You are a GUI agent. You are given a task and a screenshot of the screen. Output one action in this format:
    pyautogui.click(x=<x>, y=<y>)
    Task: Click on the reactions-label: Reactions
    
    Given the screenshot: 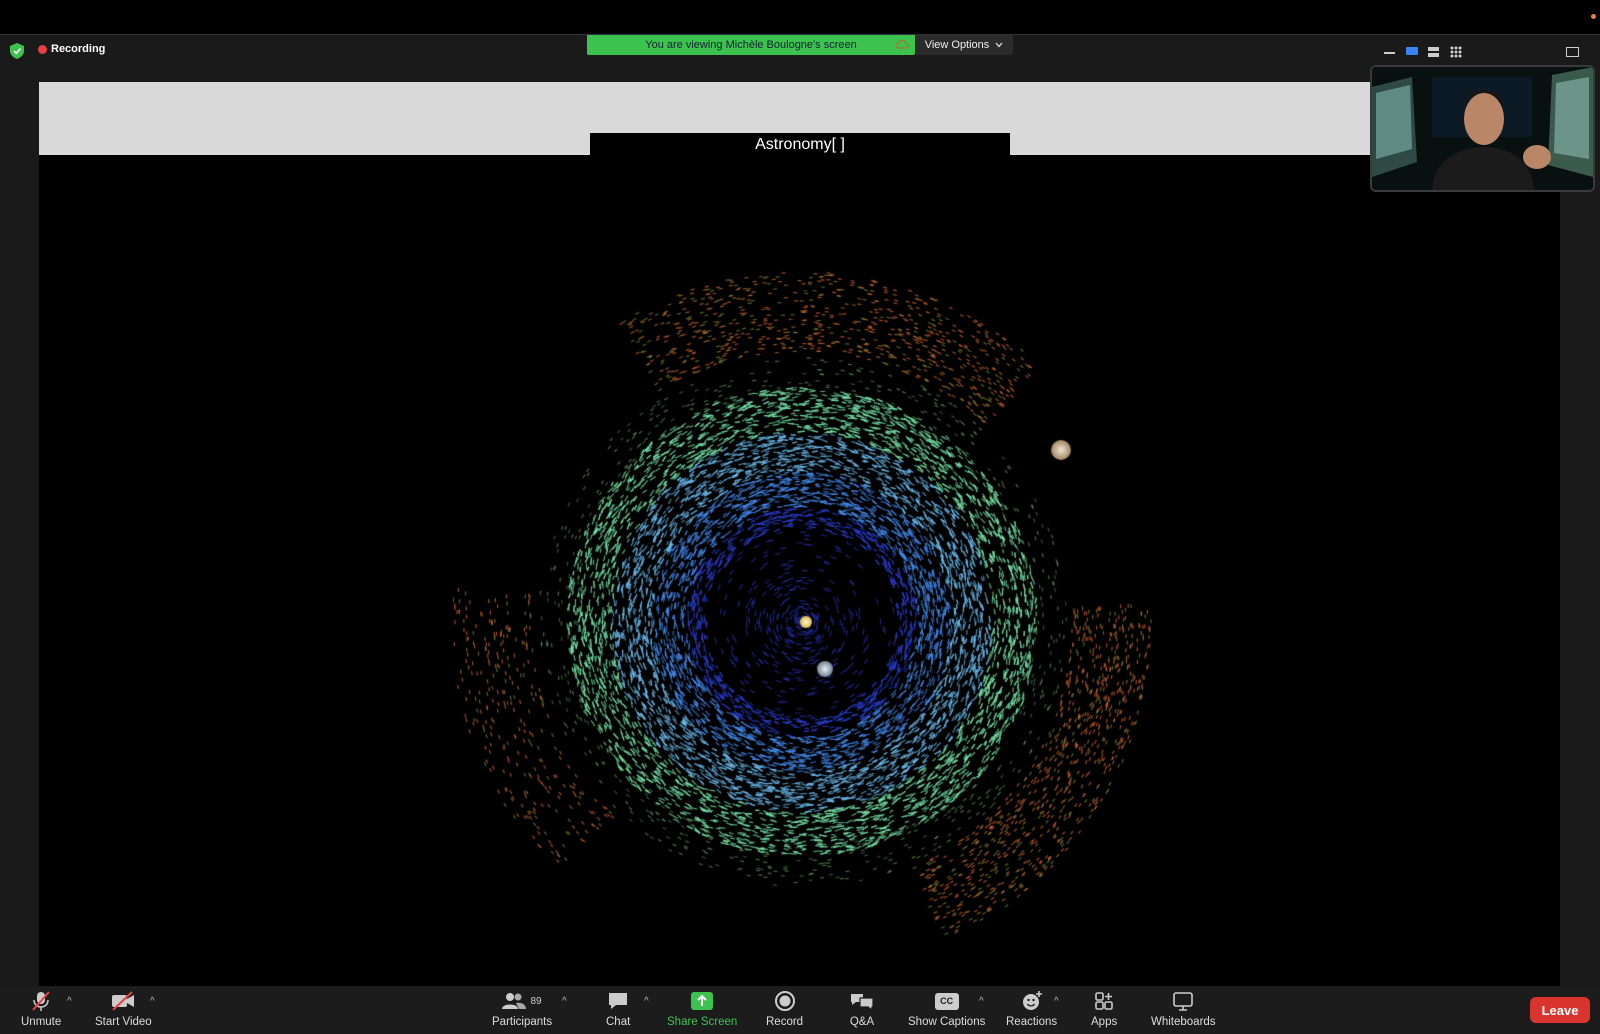 What is the action you would take?
    pyautogui.click(x=1032, y=1022)
    